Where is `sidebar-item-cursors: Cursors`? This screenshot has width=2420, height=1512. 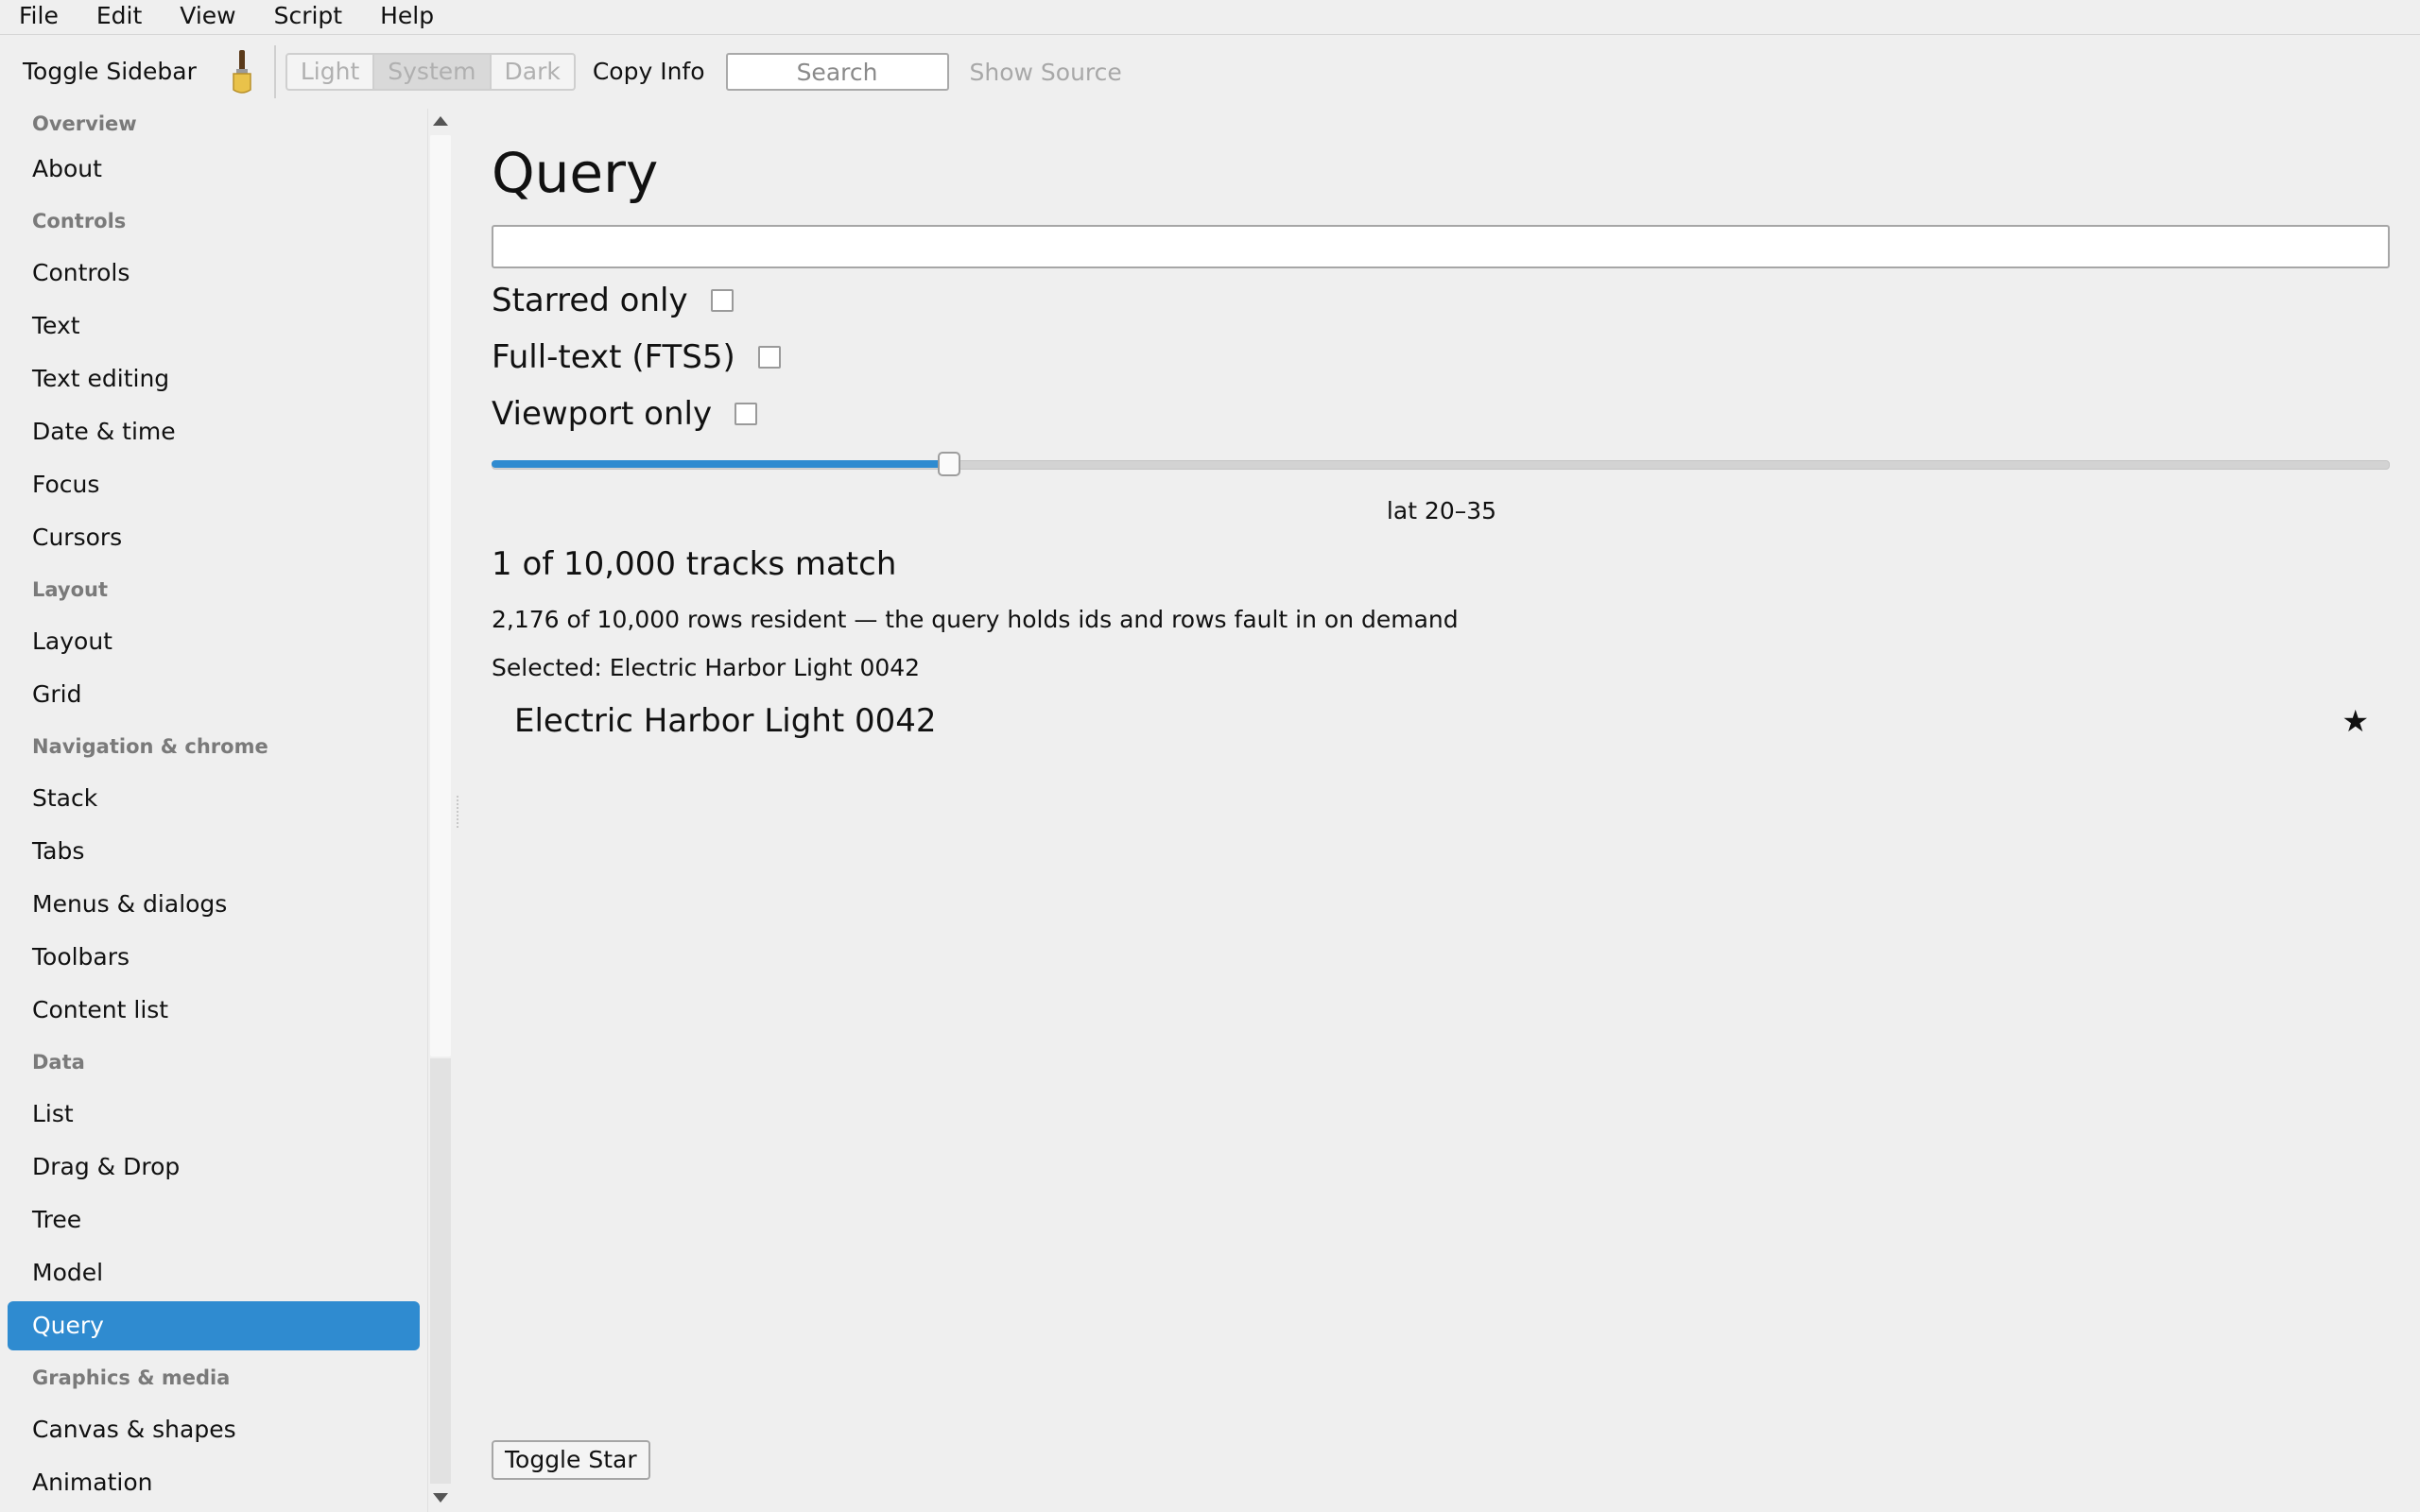
sidebar-item-cursors: Cursors is located at coordinates (213, 537).